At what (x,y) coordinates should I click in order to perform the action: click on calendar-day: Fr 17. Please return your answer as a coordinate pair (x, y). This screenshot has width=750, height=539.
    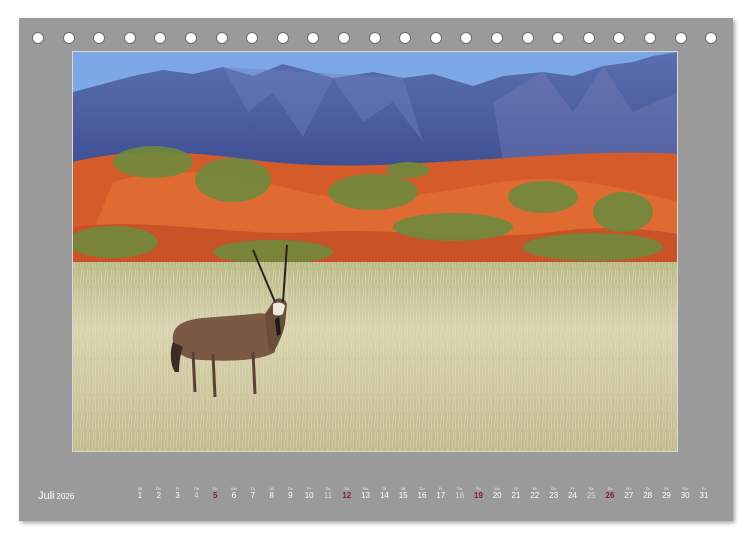
    Looking at the image, I should click on (441, 493).